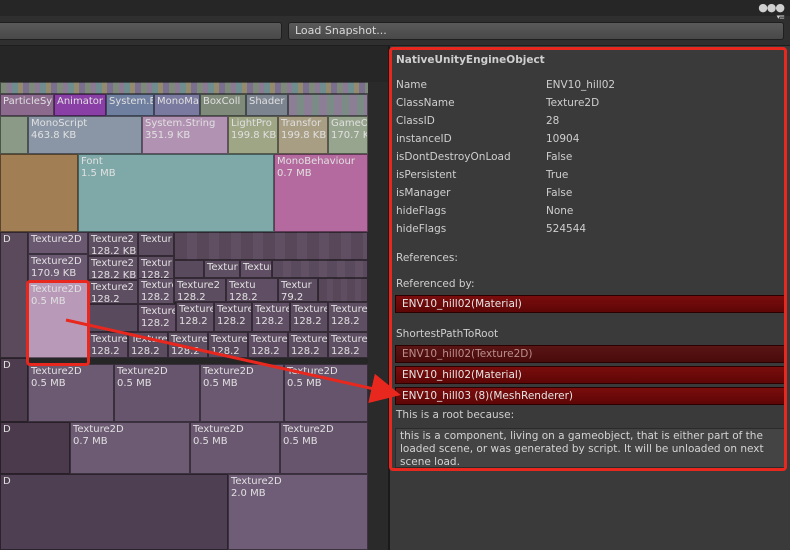 This screenshot has width=790, height=550. I want to click on annotation-arrow, so click(233, 361).